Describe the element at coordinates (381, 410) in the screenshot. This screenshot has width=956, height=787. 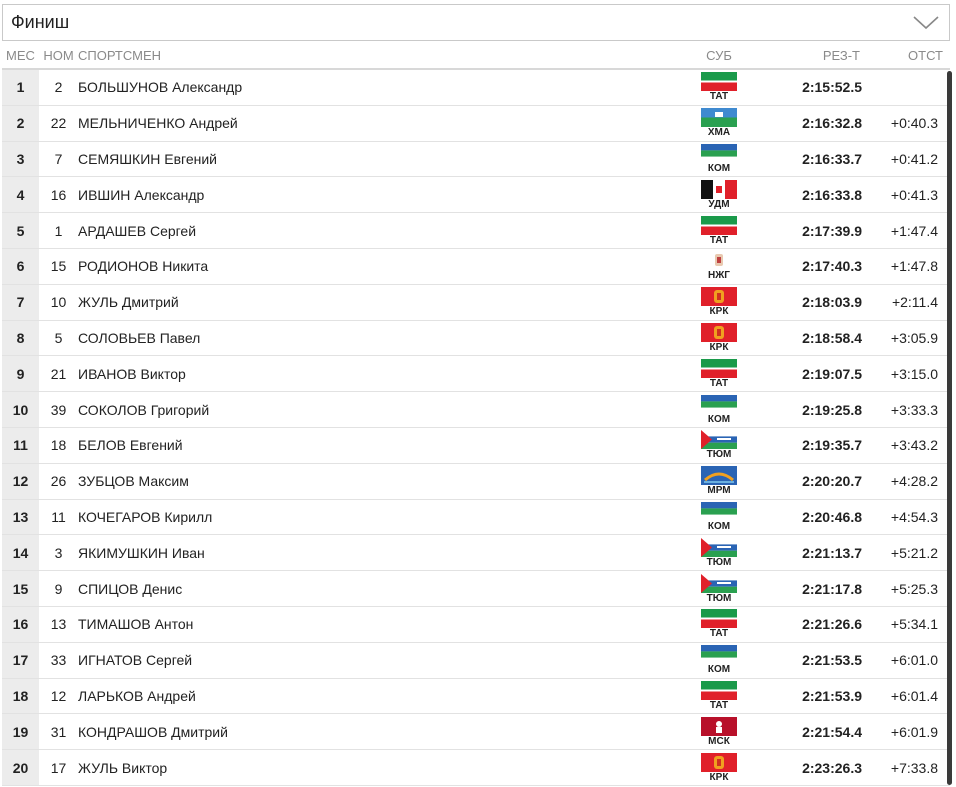
I see `cell-athlete-name: СОКОЛОВ Григорий` at that location.